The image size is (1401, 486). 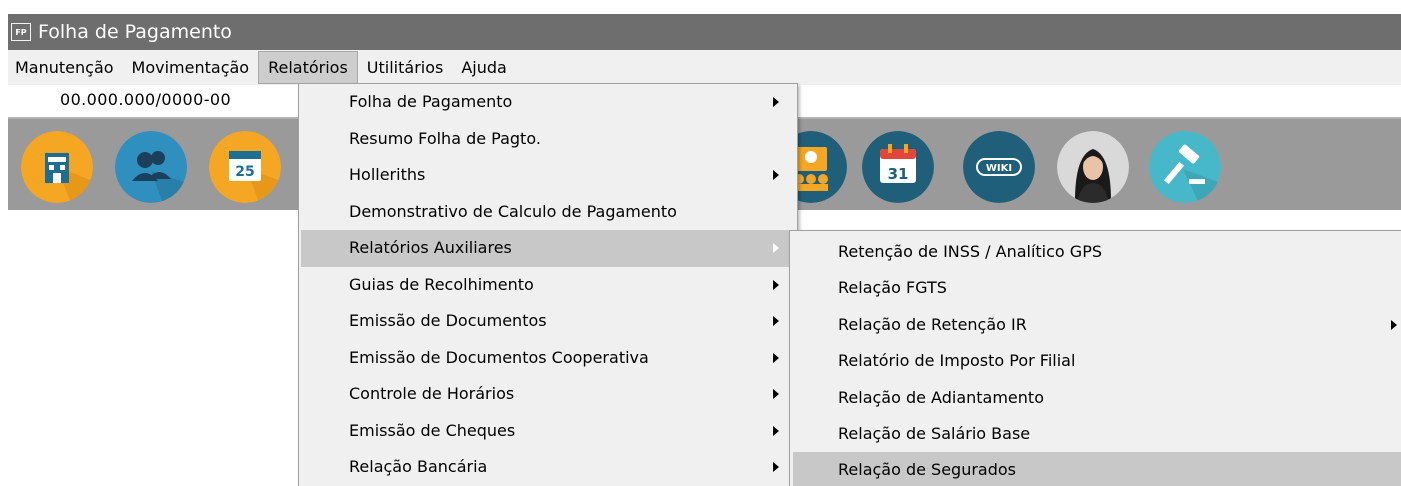 I want to click on submenu-item-label: Relação de Retenção IR, so click(x=932, y=324).